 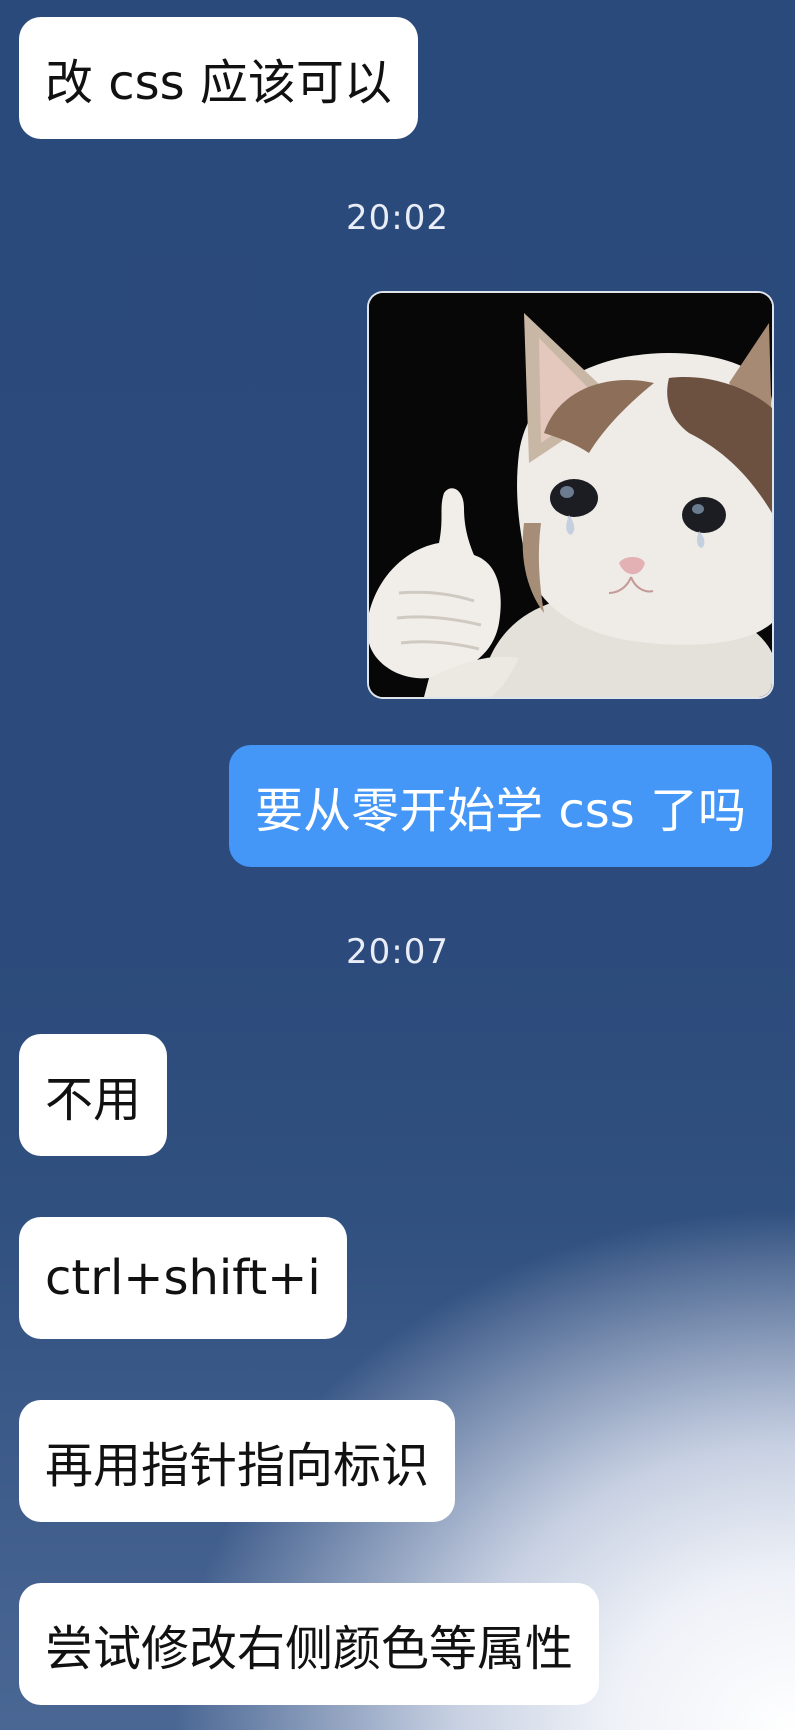 I want to click on sent-message-bubble: 要从零开始学 css 了吗, so click(x=500, y=806).